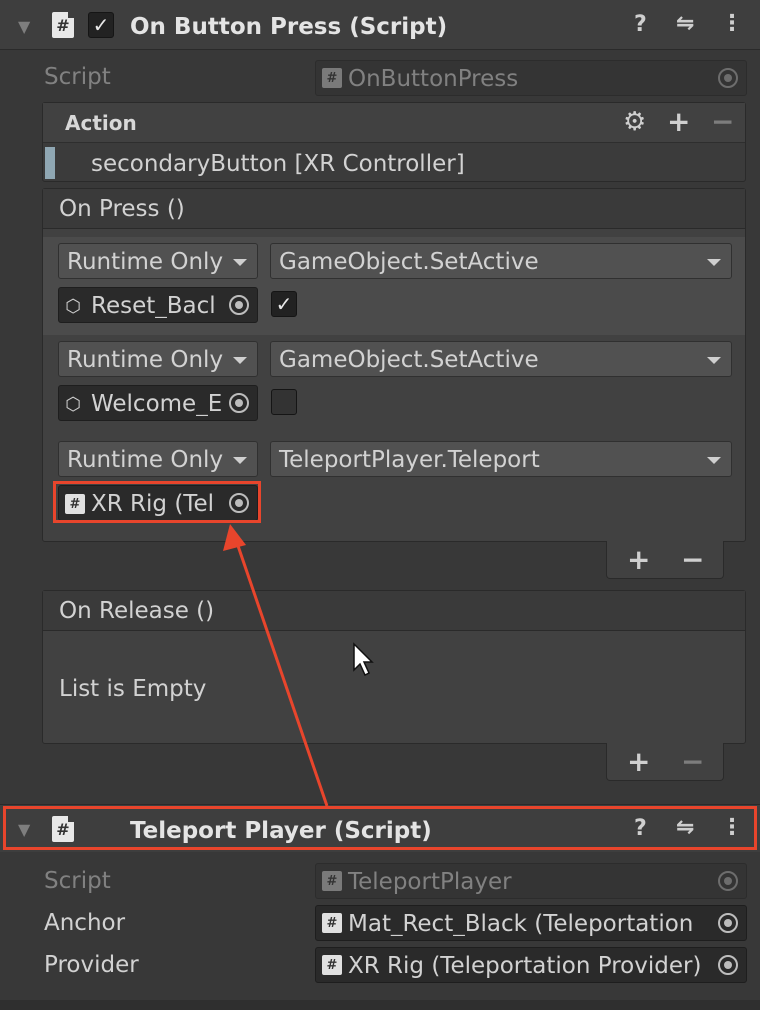  What do you see at coordinates (521, 924) in the screenshot?
I see `anchor-value: Mat_Rect_Black (Teleportation` at bounding box center [521, 924].